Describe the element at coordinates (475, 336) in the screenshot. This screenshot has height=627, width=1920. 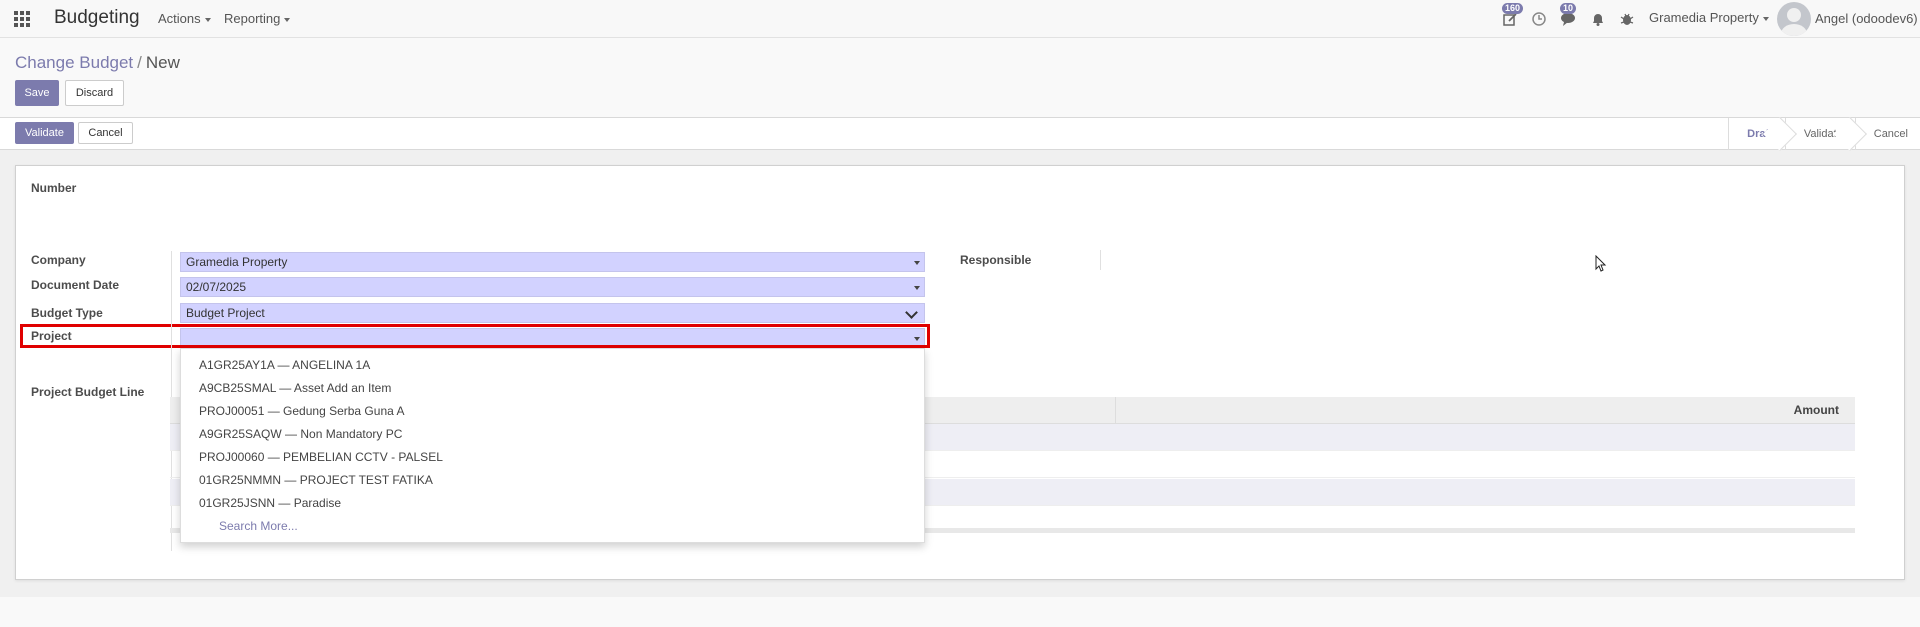
I see `project-highlight-box` at that location.